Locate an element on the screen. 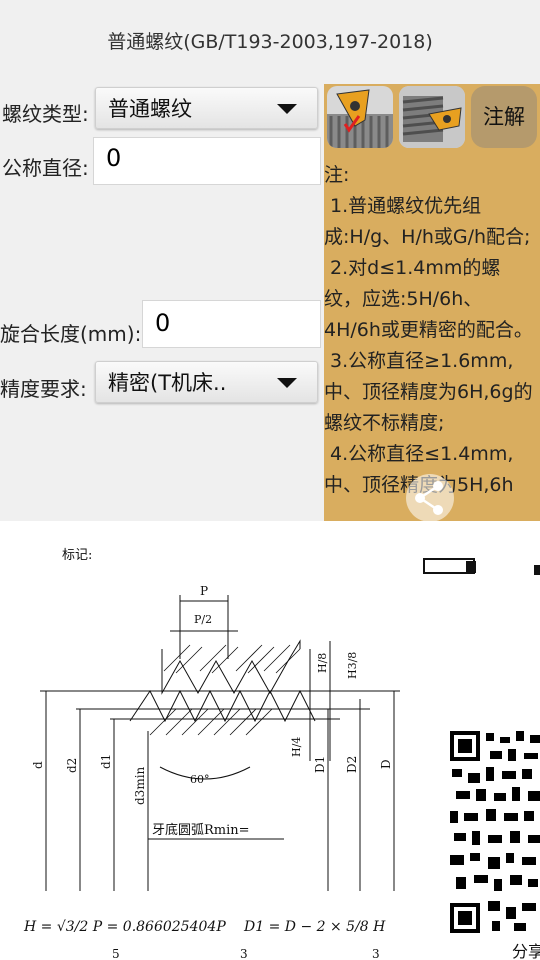  formula-h: H = √3/2 P = 0.866025404P is located at coordinates (124, 927).